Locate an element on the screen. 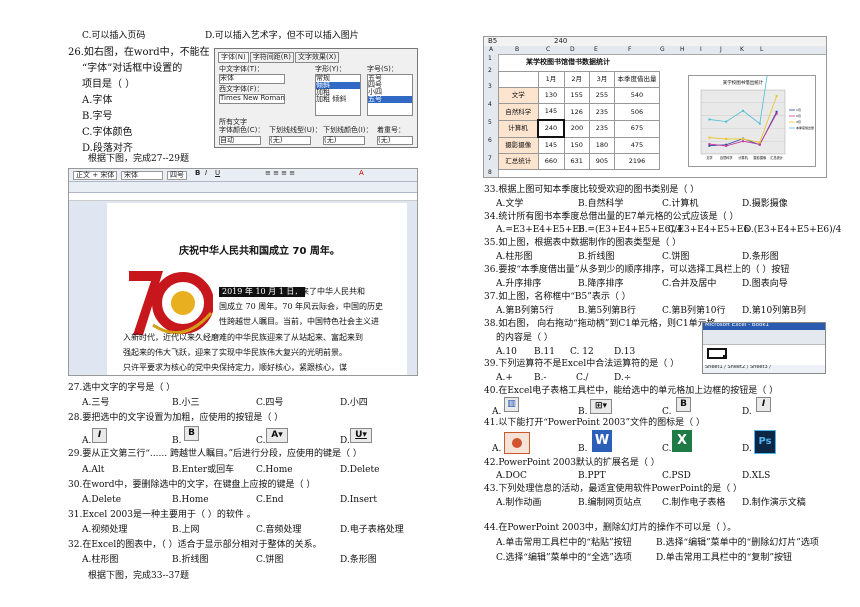 This screenshot has height=607, width=860. size-box: 四号 is located at coordinates (177, 175).